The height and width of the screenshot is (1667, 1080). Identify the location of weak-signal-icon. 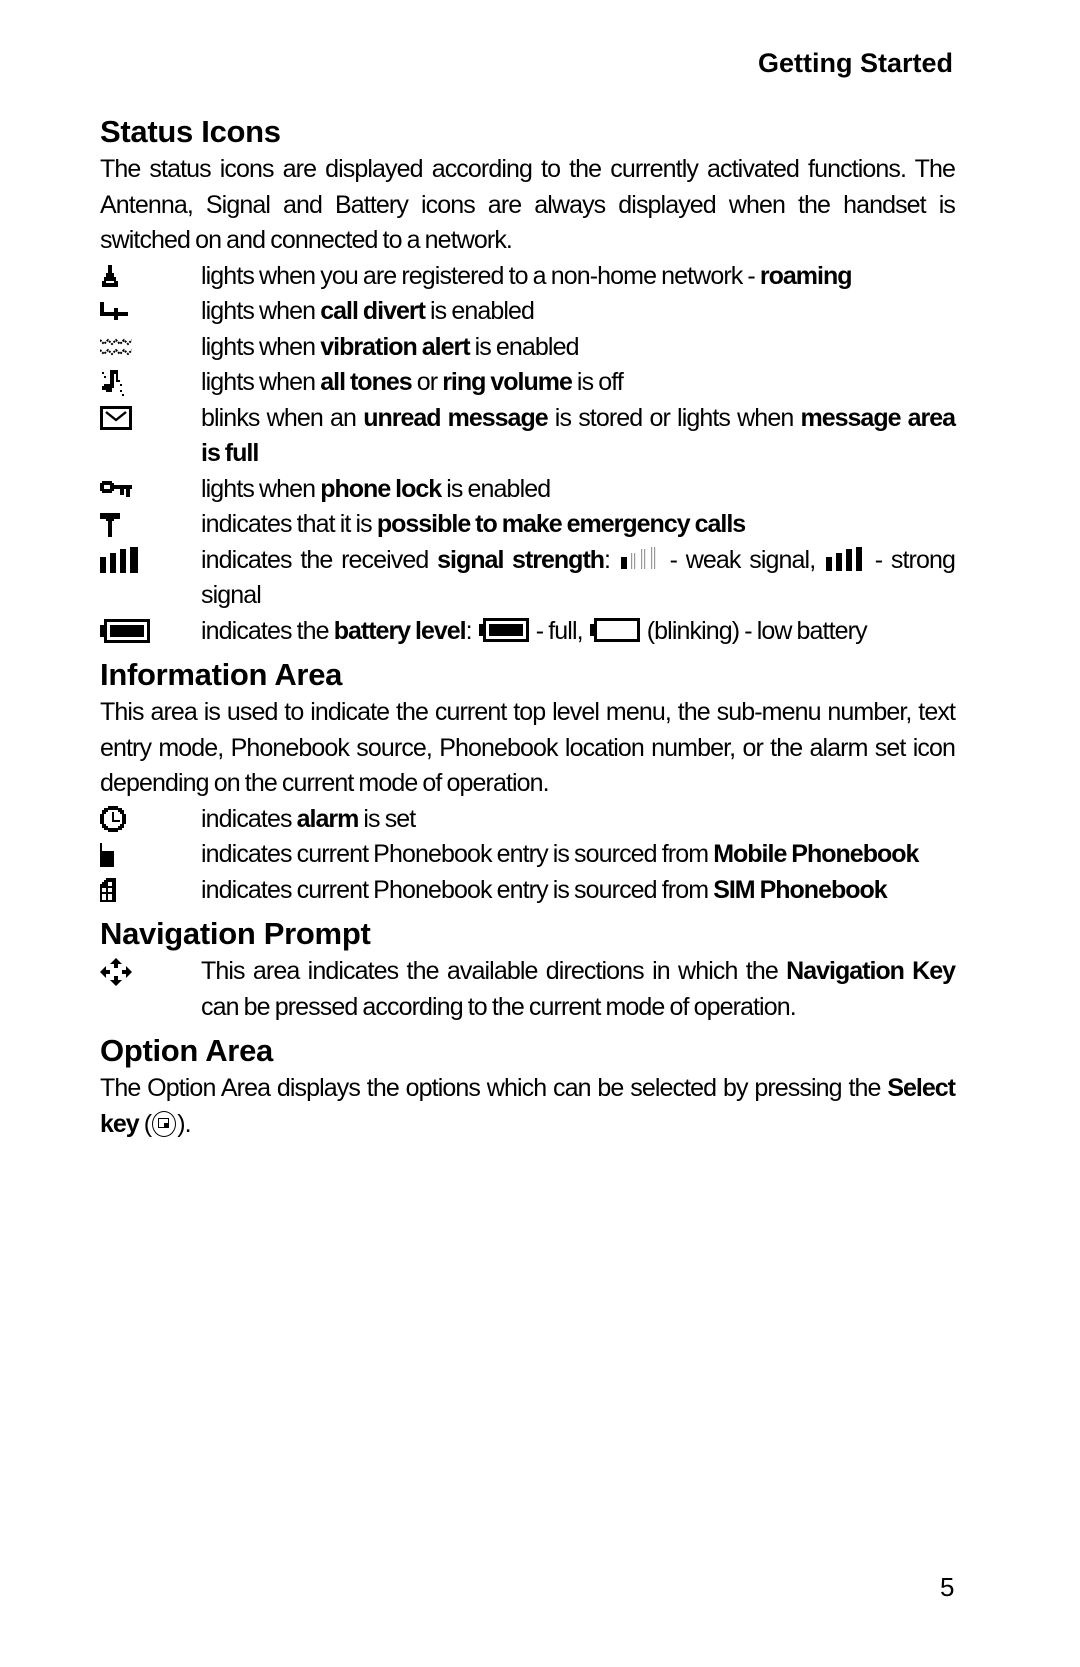
(639, 558).